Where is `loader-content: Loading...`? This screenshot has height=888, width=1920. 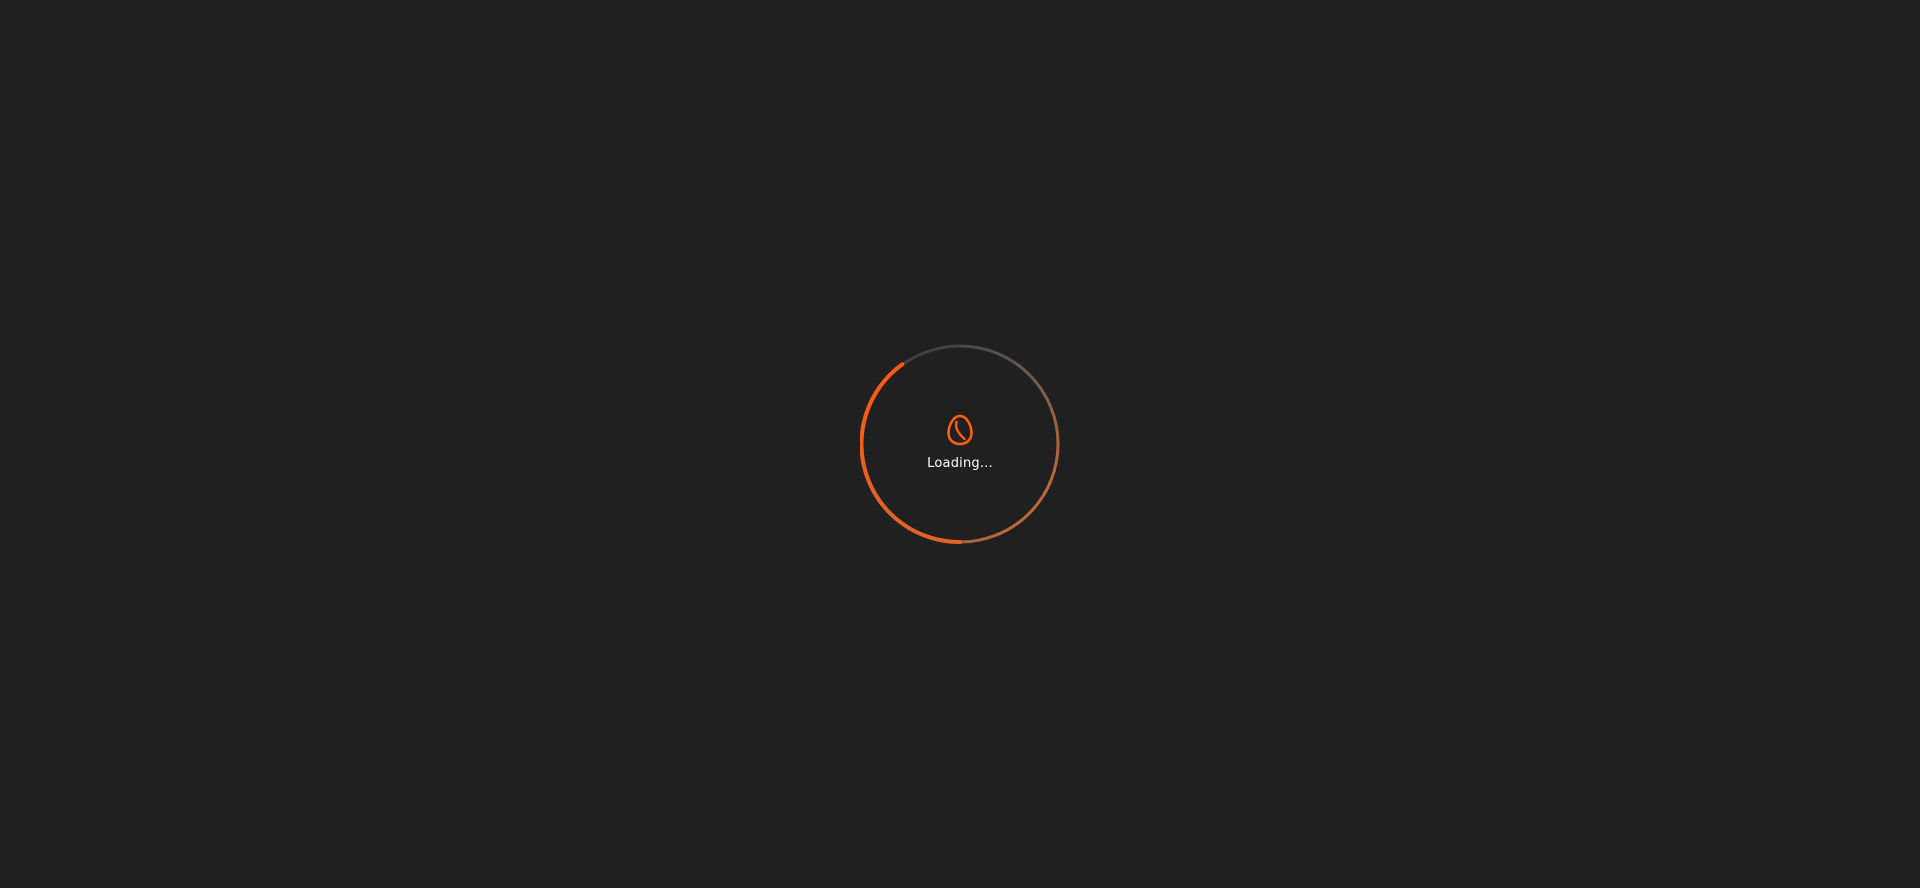
loader-content: Loading... is located at coordinates (960, 444).